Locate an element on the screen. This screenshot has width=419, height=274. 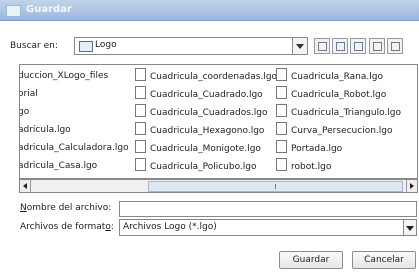
list-item: Cuadricula_coordenadas.lgo is located at coordinates (206, 77).